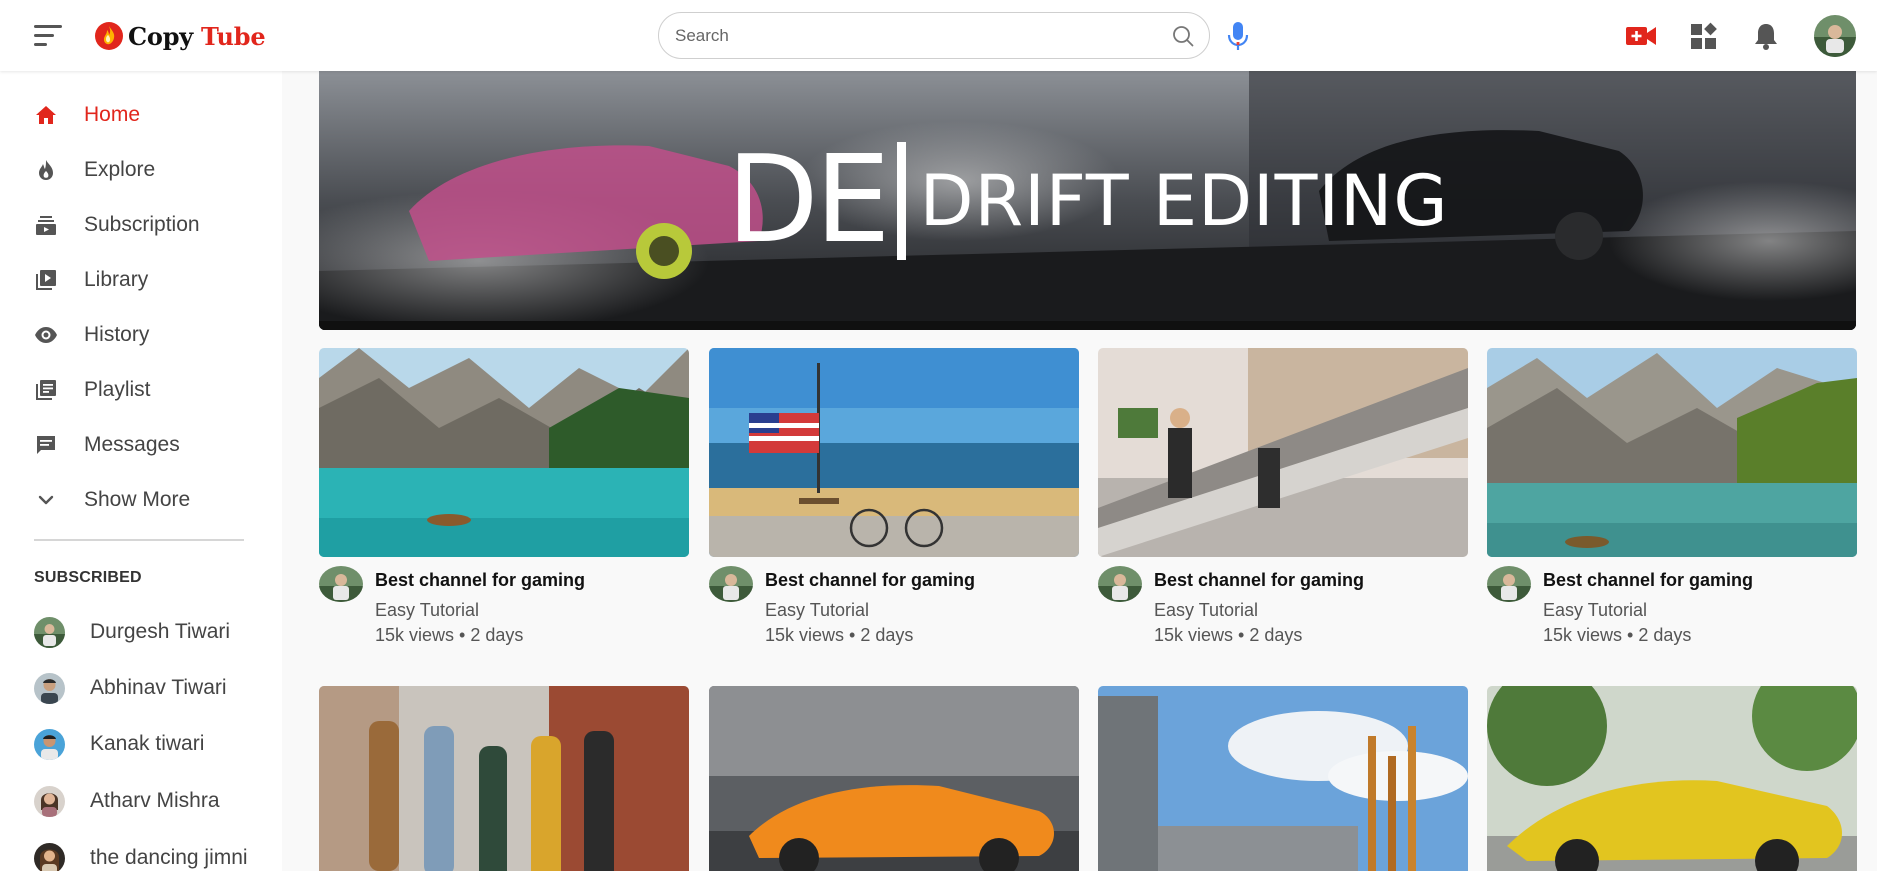 The image size is (1877, 871). Describe the element at coordinates (808, 200) in the screenshot. I see `banner-logo-letters: DE` at that location.